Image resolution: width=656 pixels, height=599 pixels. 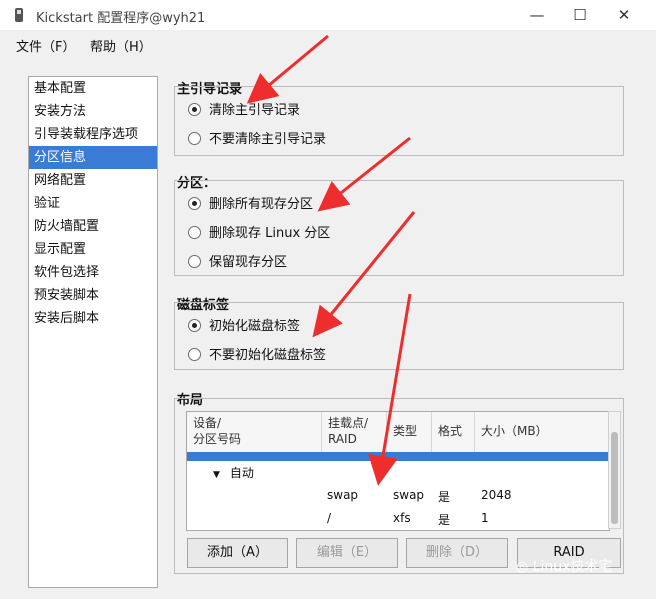 What do you see at coordinates (261, 204) in the screenshot?
I see `partition-delete-all-label: 删除所有现存分区` at bounding box center [261, 204].